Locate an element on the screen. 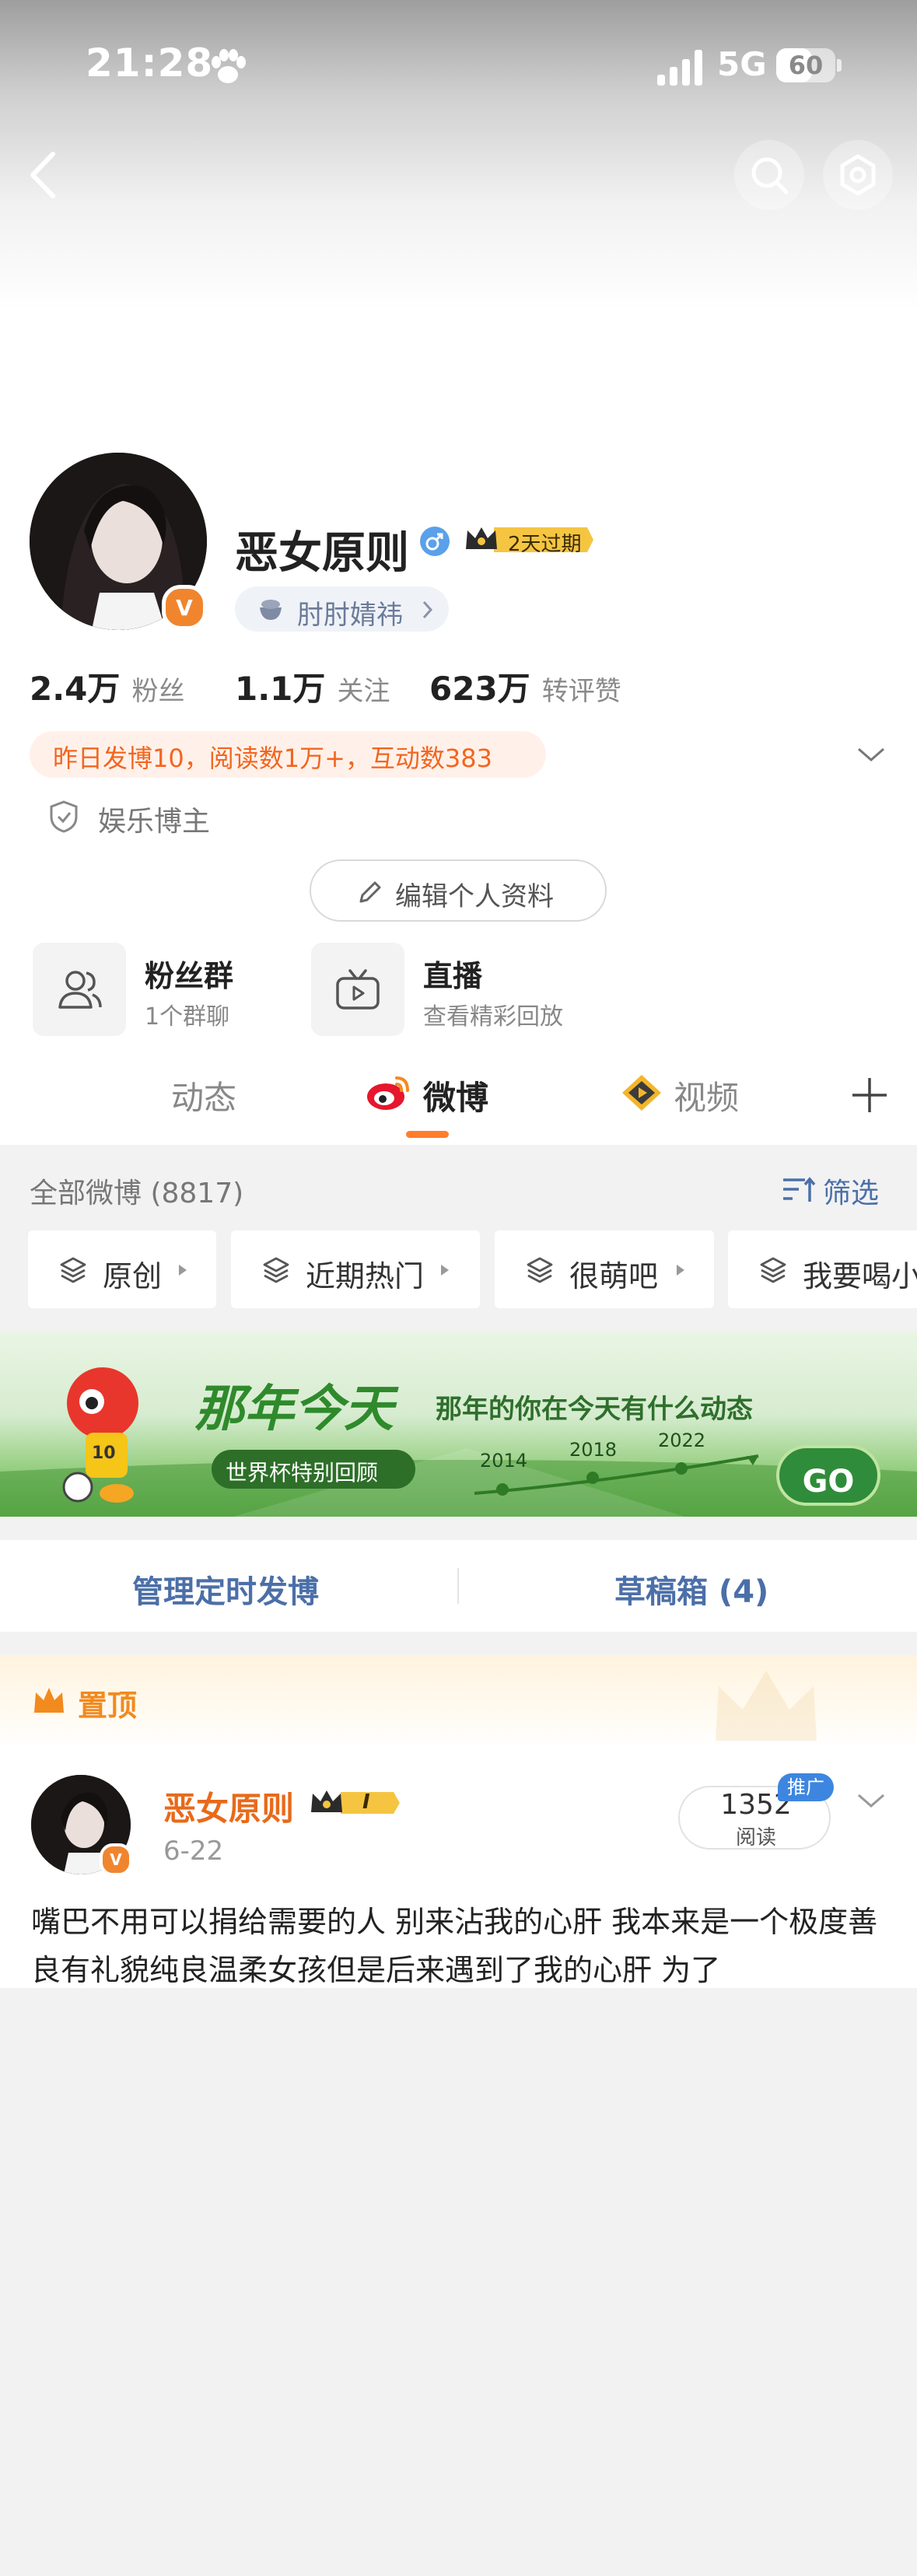 The width and height of the screenshot is (917, 2576). people-icon is located at coordinates (80, 990).